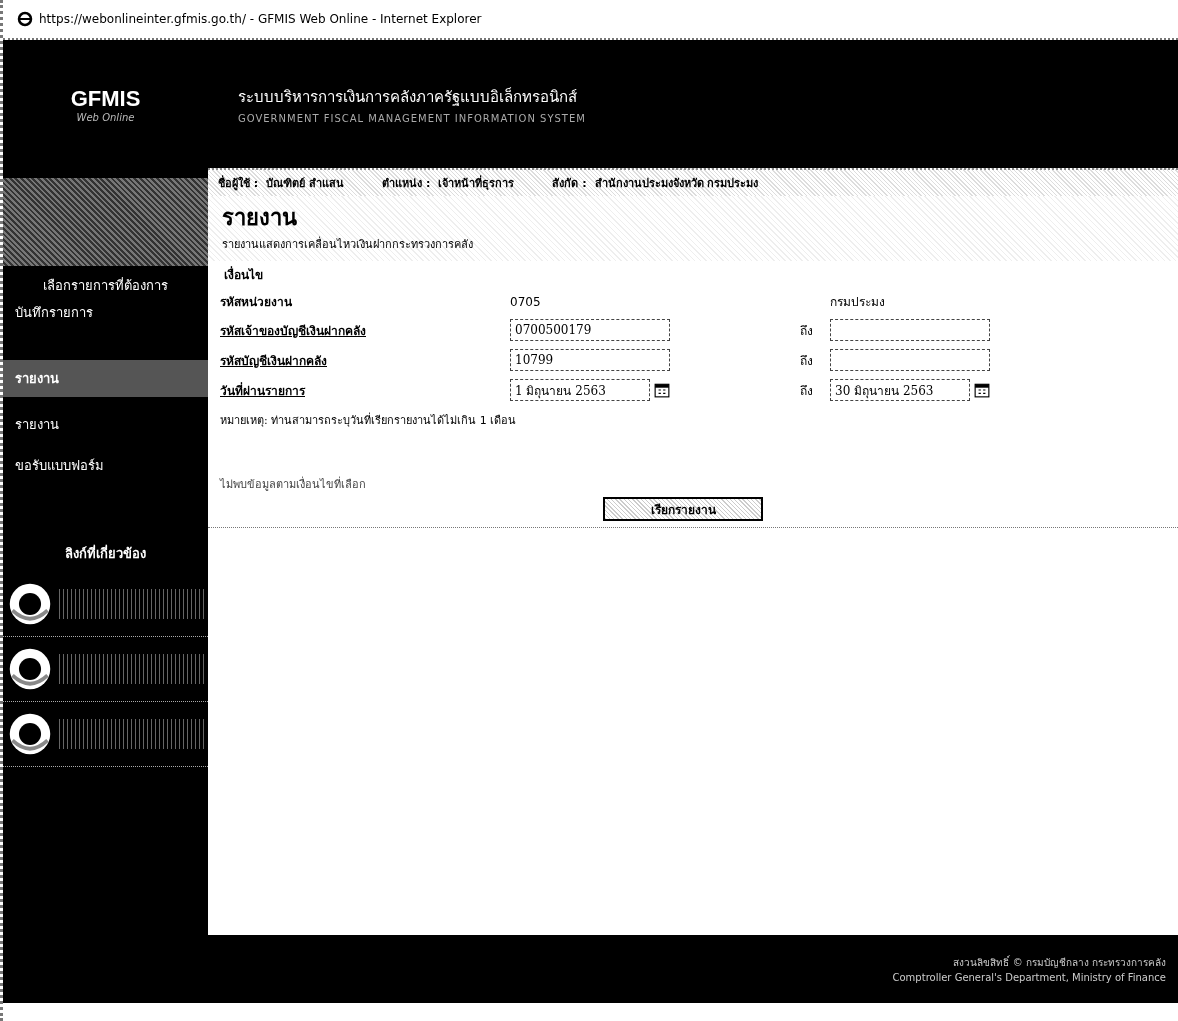  I want to click on field-value: กรมประมง, so click(858, 302).